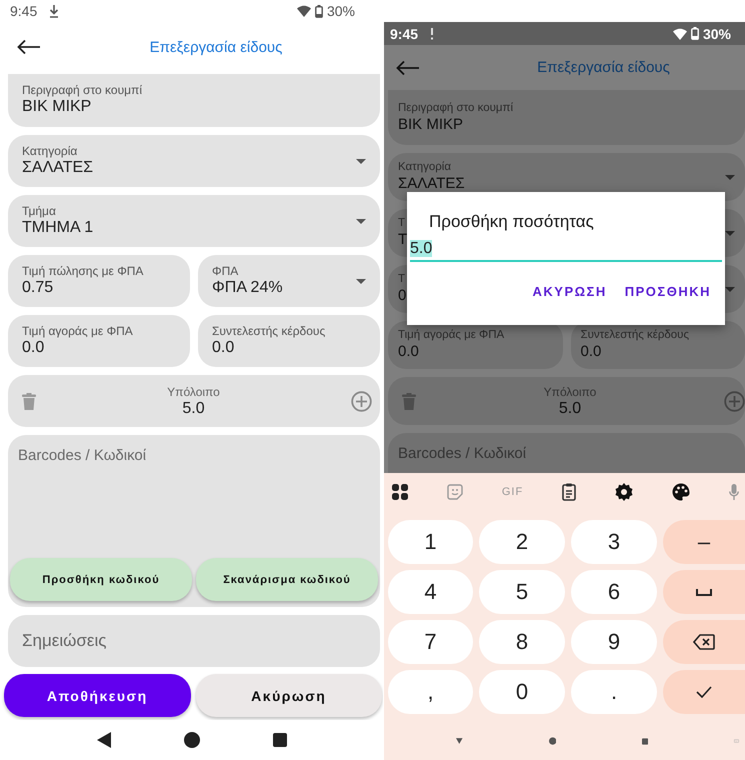 The width and height of the screenshot is (745, 760). Describe the element at coordinates (29, 47) in the screenshot. I see `back-arrow-icon` at that location.